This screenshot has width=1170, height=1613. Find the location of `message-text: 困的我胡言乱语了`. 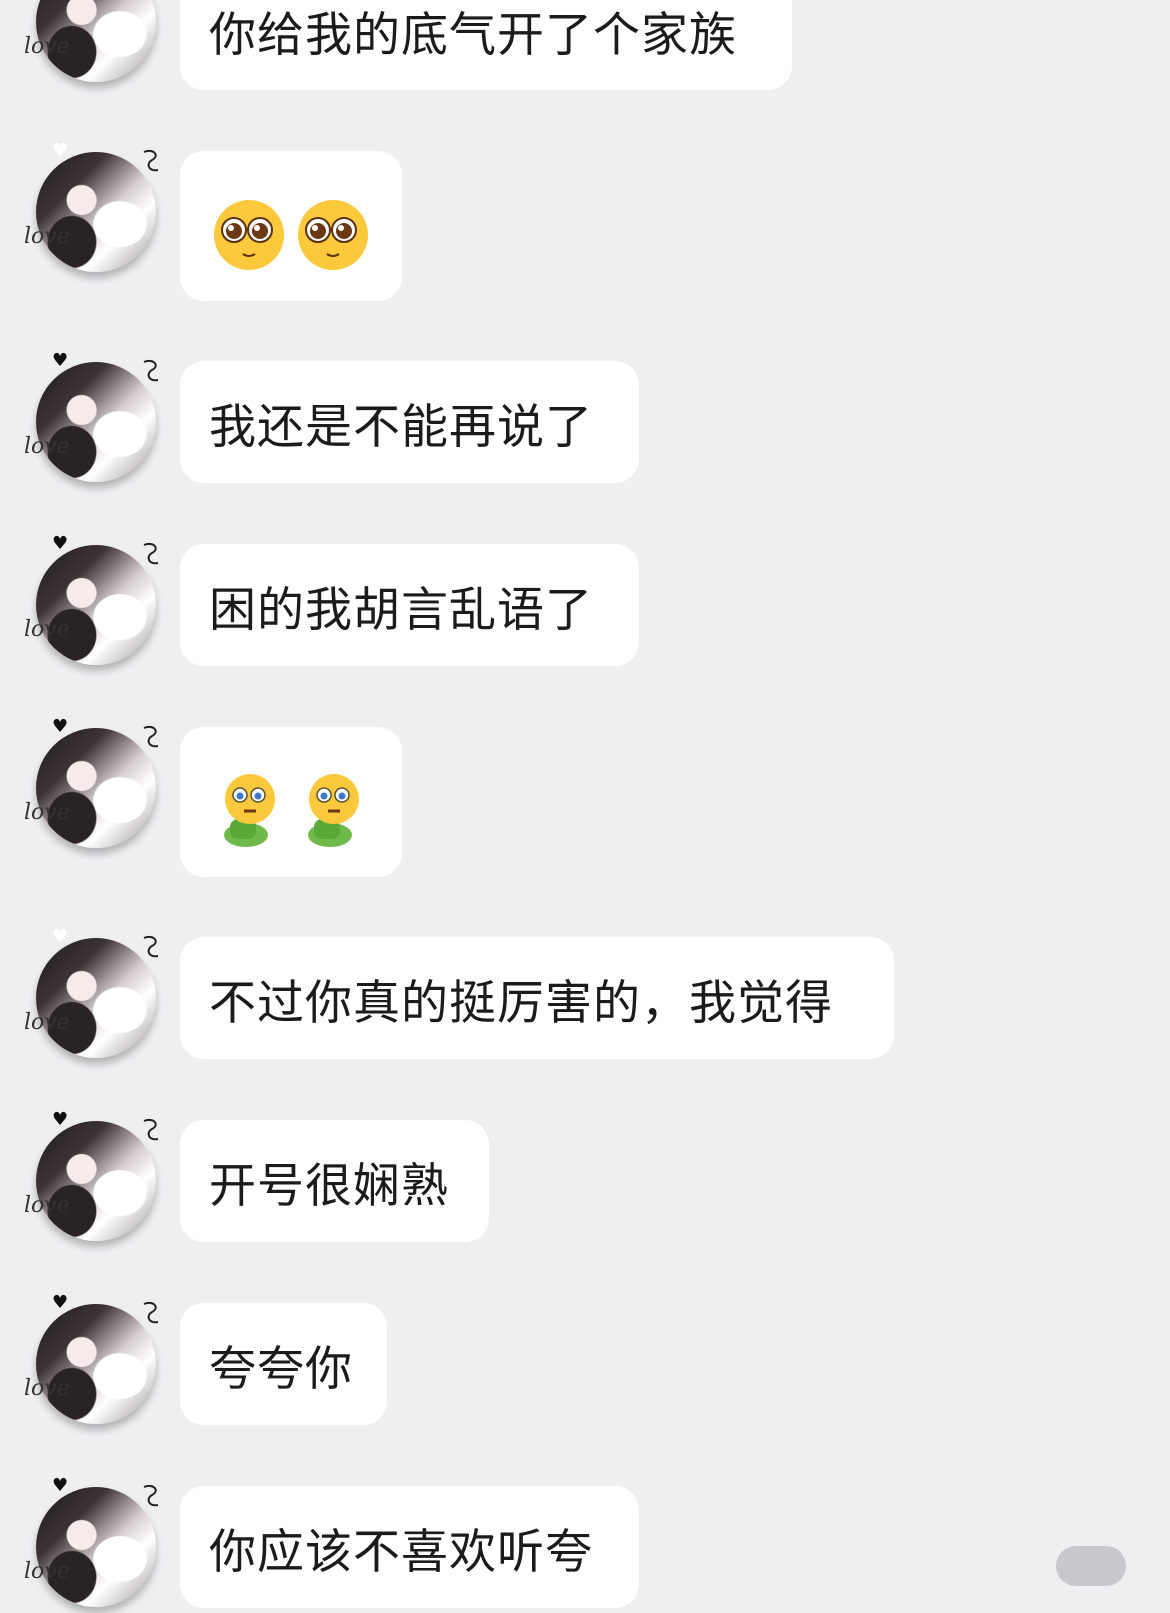

message-text: 困的我胡言乱语了 is located at coordinates (401, 610).